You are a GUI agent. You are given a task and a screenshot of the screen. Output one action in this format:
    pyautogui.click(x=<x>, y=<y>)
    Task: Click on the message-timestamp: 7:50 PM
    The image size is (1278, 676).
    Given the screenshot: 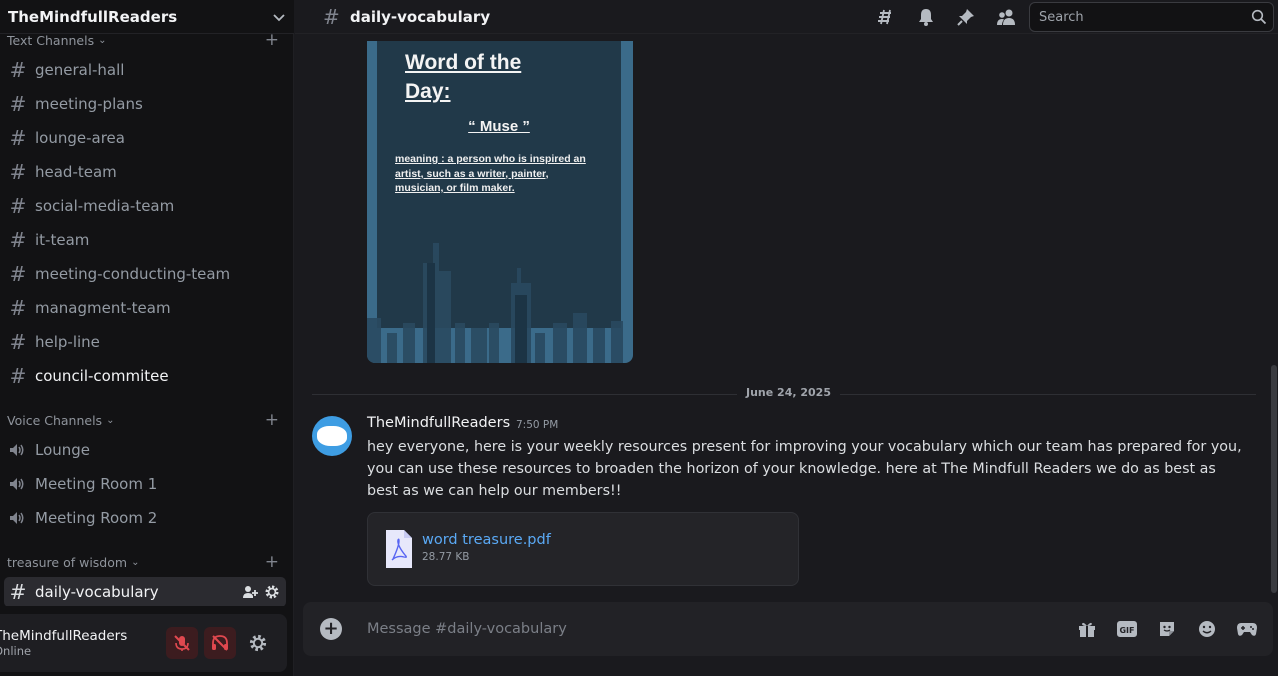 What is the action you would take?
    pyautogui.click(x=537, y=425)
    